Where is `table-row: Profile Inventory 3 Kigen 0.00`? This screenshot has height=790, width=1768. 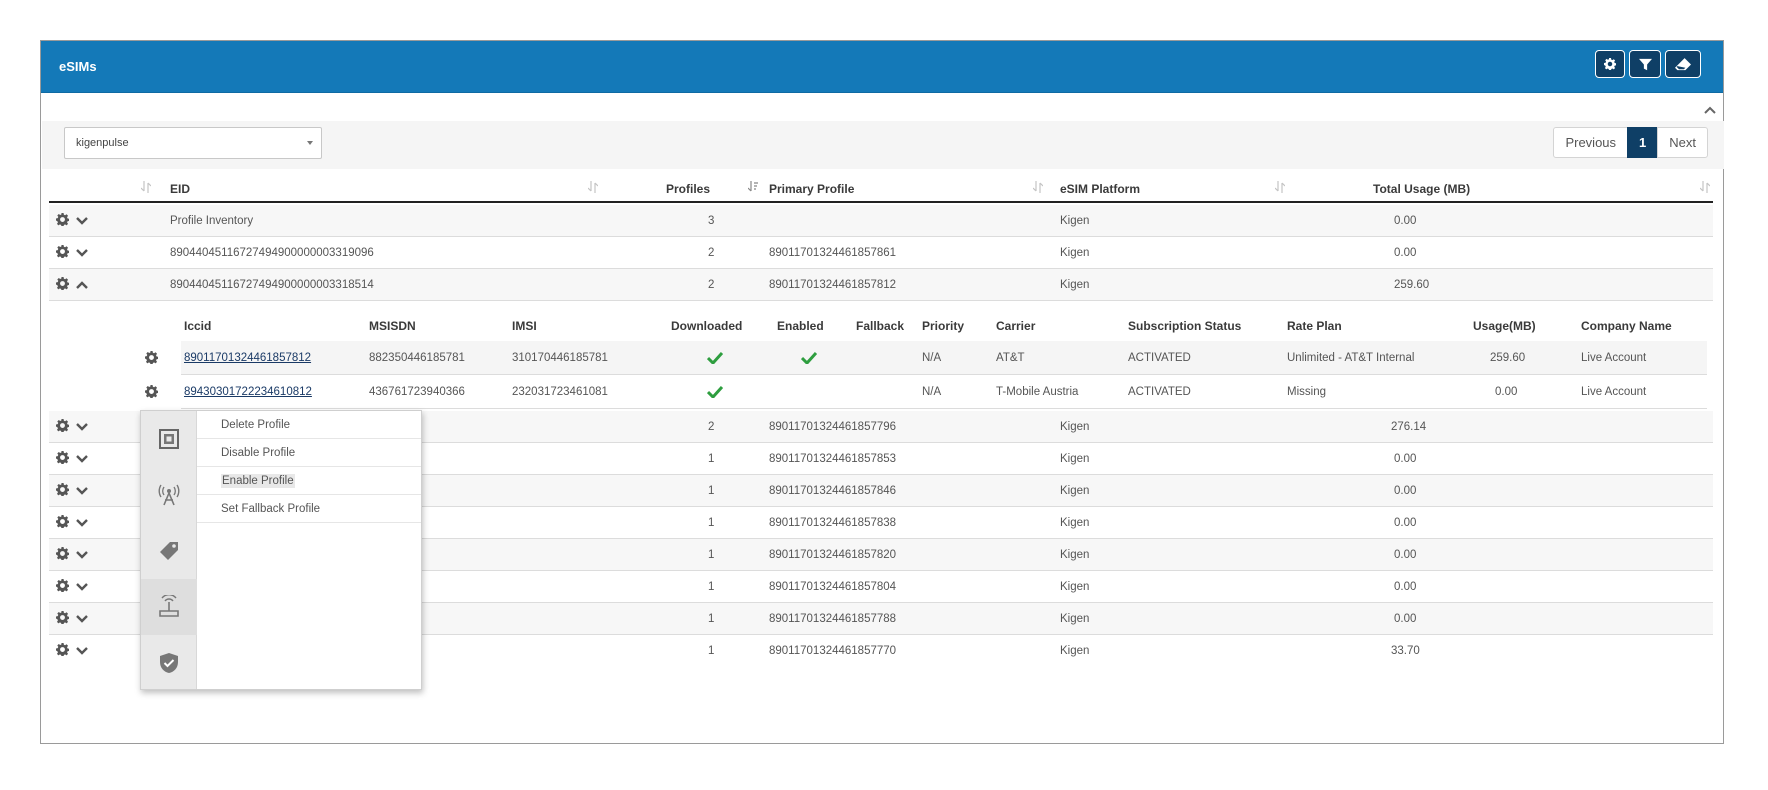
table-row: Profile Inventory 3 Kigen 0.00 is located at coordinates (881, 221).